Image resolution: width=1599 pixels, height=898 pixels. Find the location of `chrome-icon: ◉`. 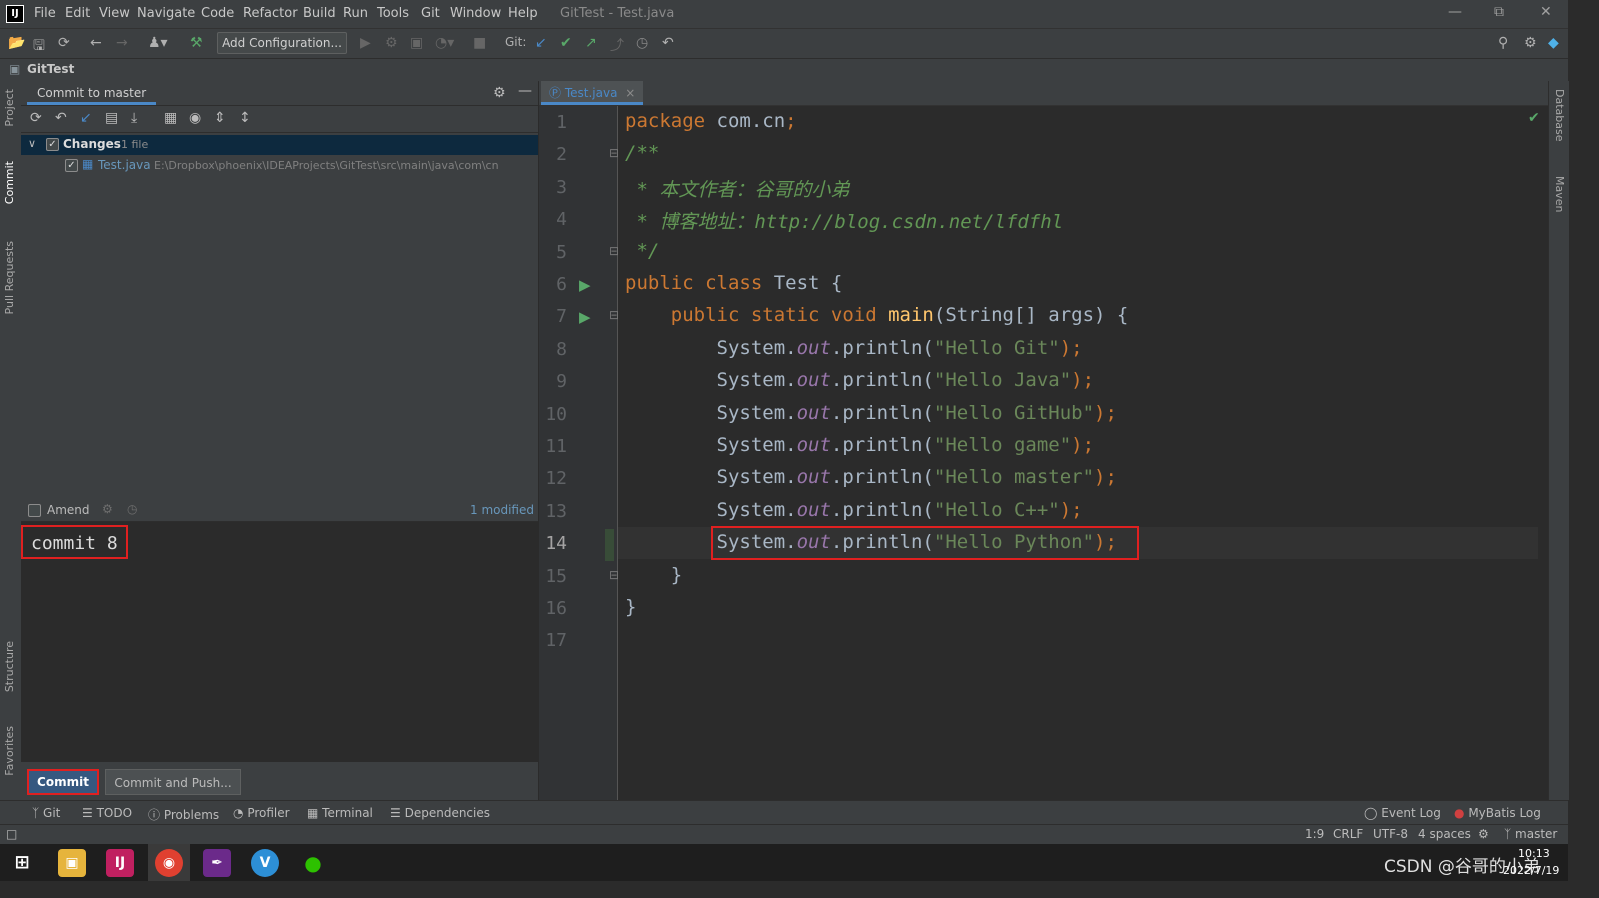

chrome-icon: ◉ is located at coordinates (169, 863).